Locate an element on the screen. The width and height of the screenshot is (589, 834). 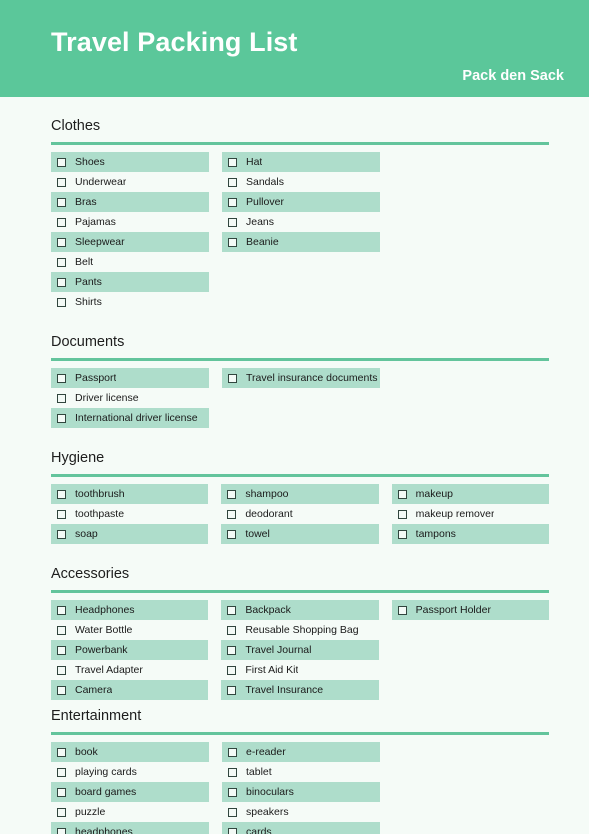
checklist-item: puzzle is located at coordinates (130, 812).